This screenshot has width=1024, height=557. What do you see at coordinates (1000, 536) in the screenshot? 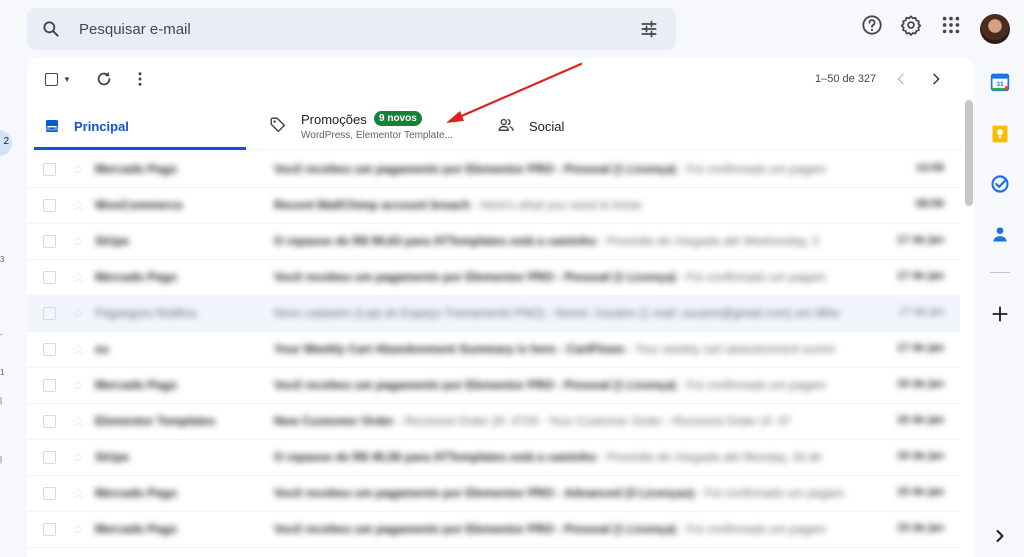
I see `expand-icon` at bounding box center [1000, 536].